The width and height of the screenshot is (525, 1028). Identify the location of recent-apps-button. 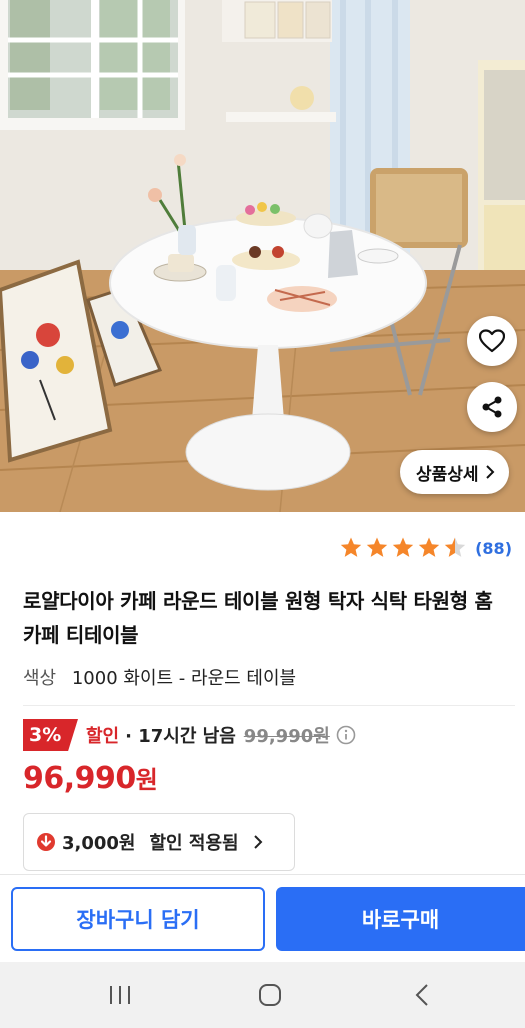
(120, 995).